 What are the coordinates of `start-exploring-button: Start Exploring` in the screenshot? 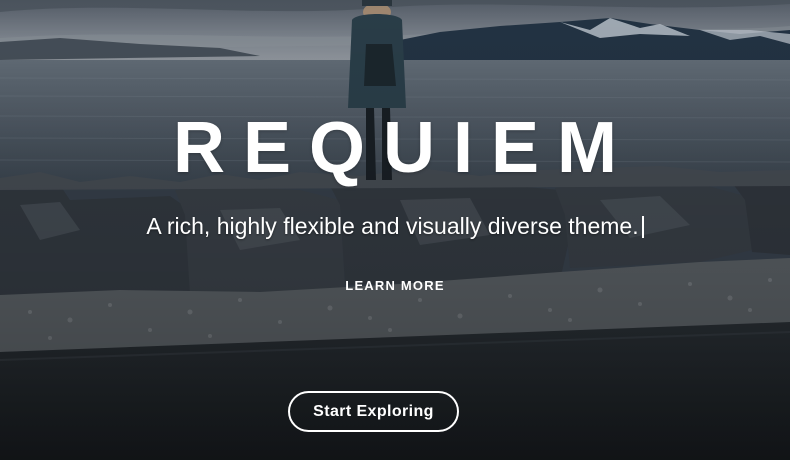 It's located at (373, 411).